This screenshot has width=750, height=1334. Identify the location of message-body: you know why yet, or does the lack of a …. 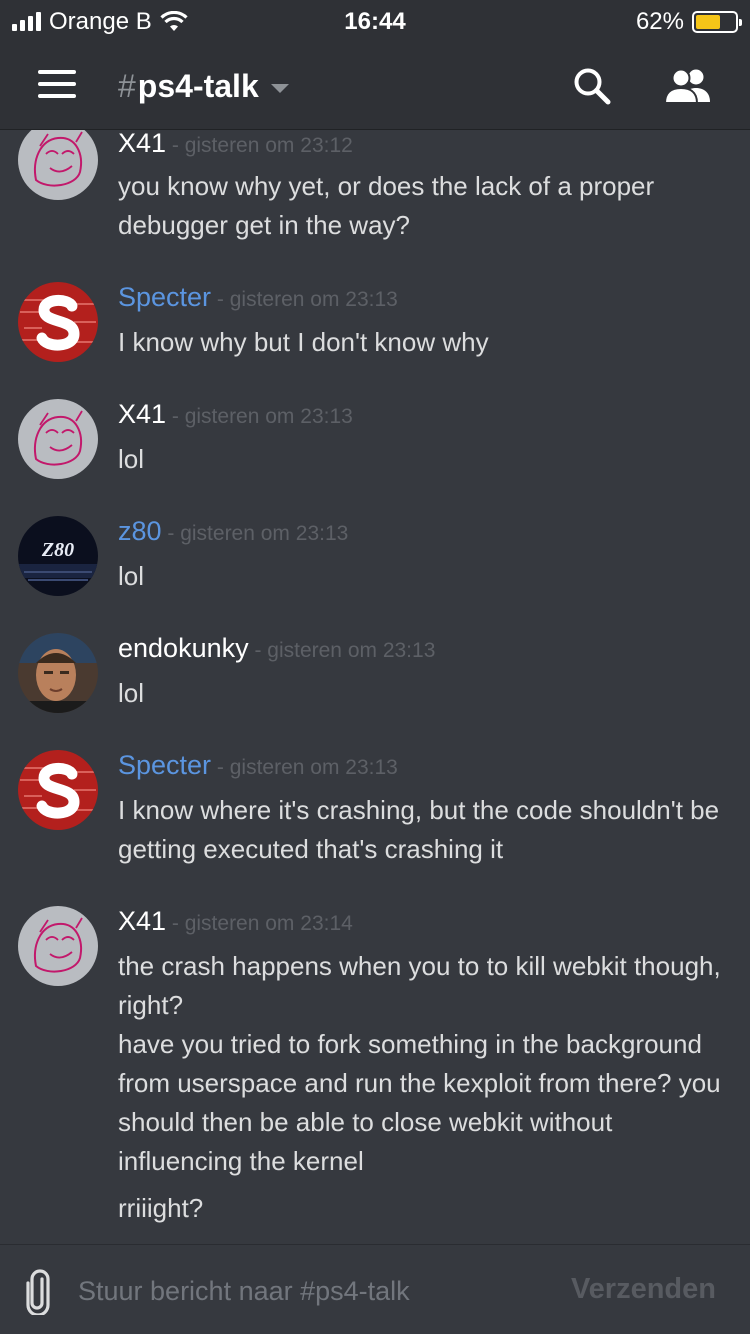
(423, 206).